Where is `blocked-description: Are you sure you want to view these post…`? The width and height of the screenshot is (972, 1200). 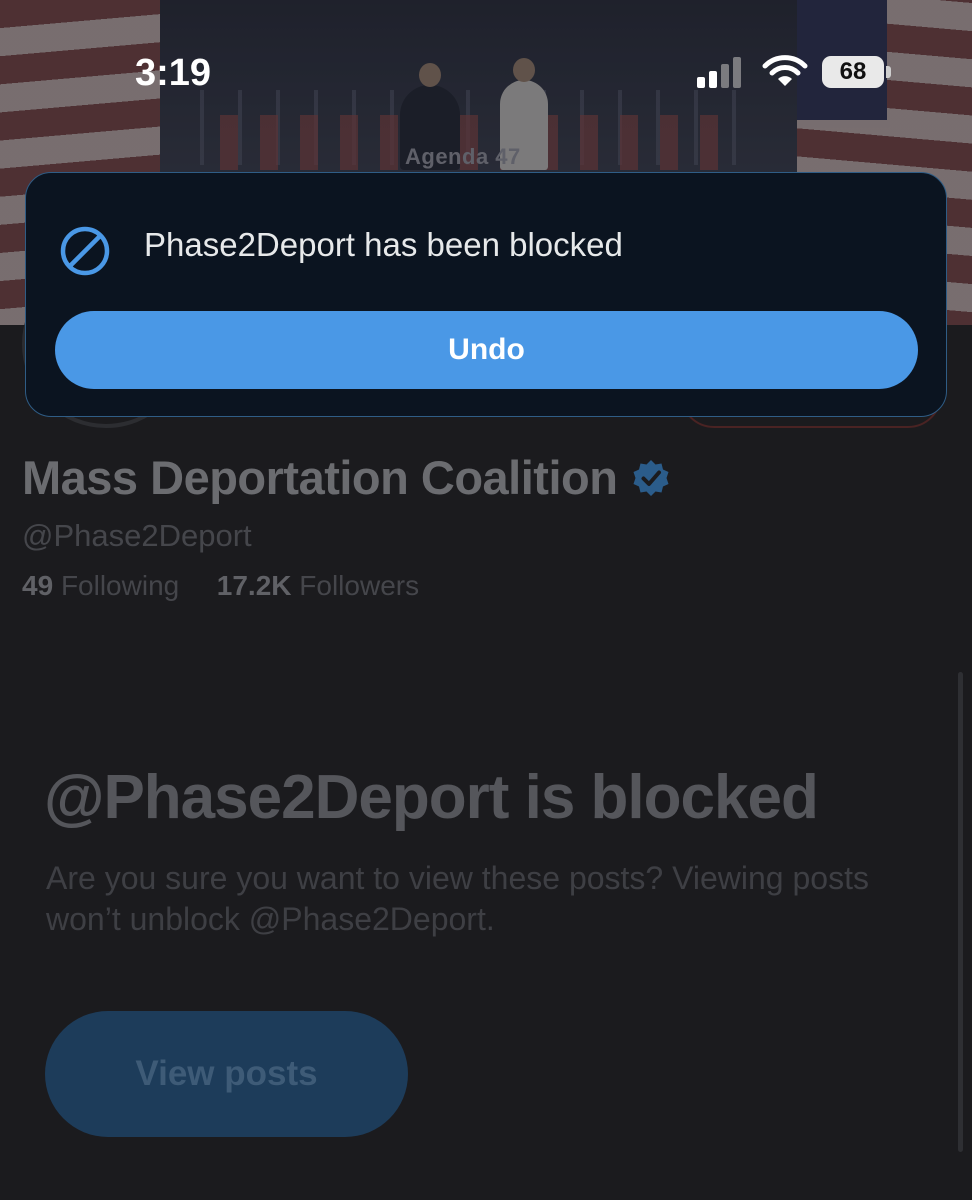 blocked-description: Are you sure you want to view these post… is located at coordinates (457, 898).